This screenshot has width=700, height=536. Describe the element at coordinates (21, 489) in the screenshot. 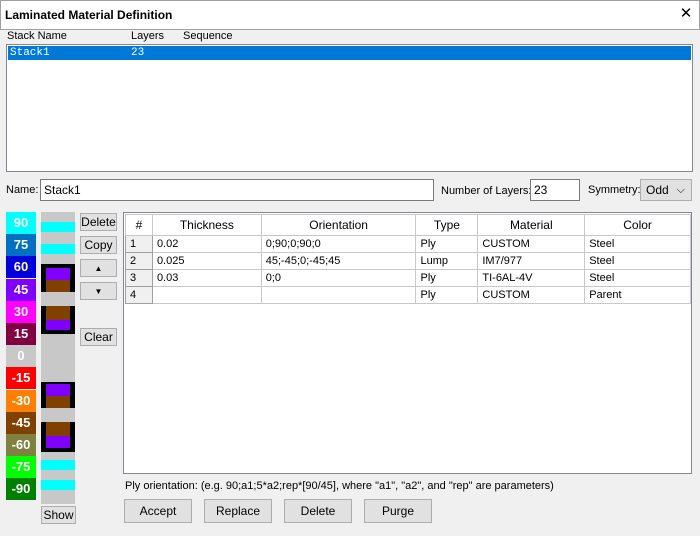

I see `legend-swatch: -90` at that location.